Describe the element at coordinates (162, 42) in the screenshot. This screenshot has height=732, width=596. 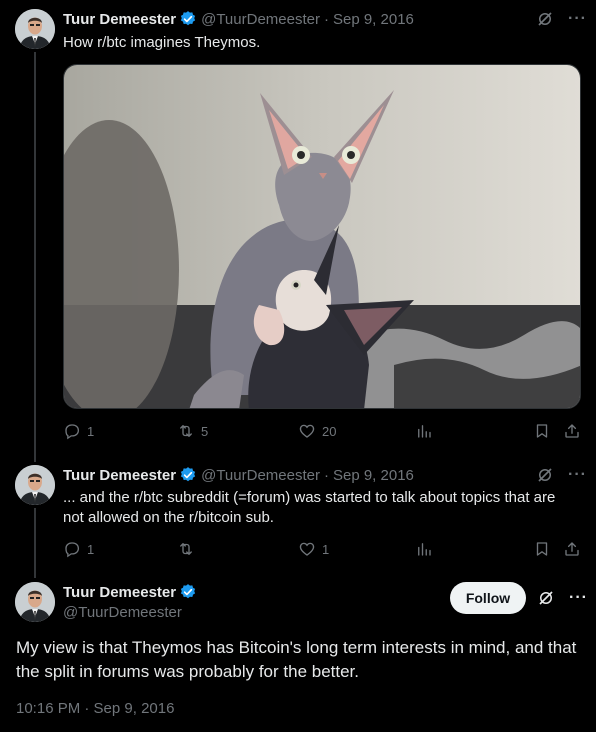
I see `tweet-text: How r/btc imagines Theymos.` at that location.